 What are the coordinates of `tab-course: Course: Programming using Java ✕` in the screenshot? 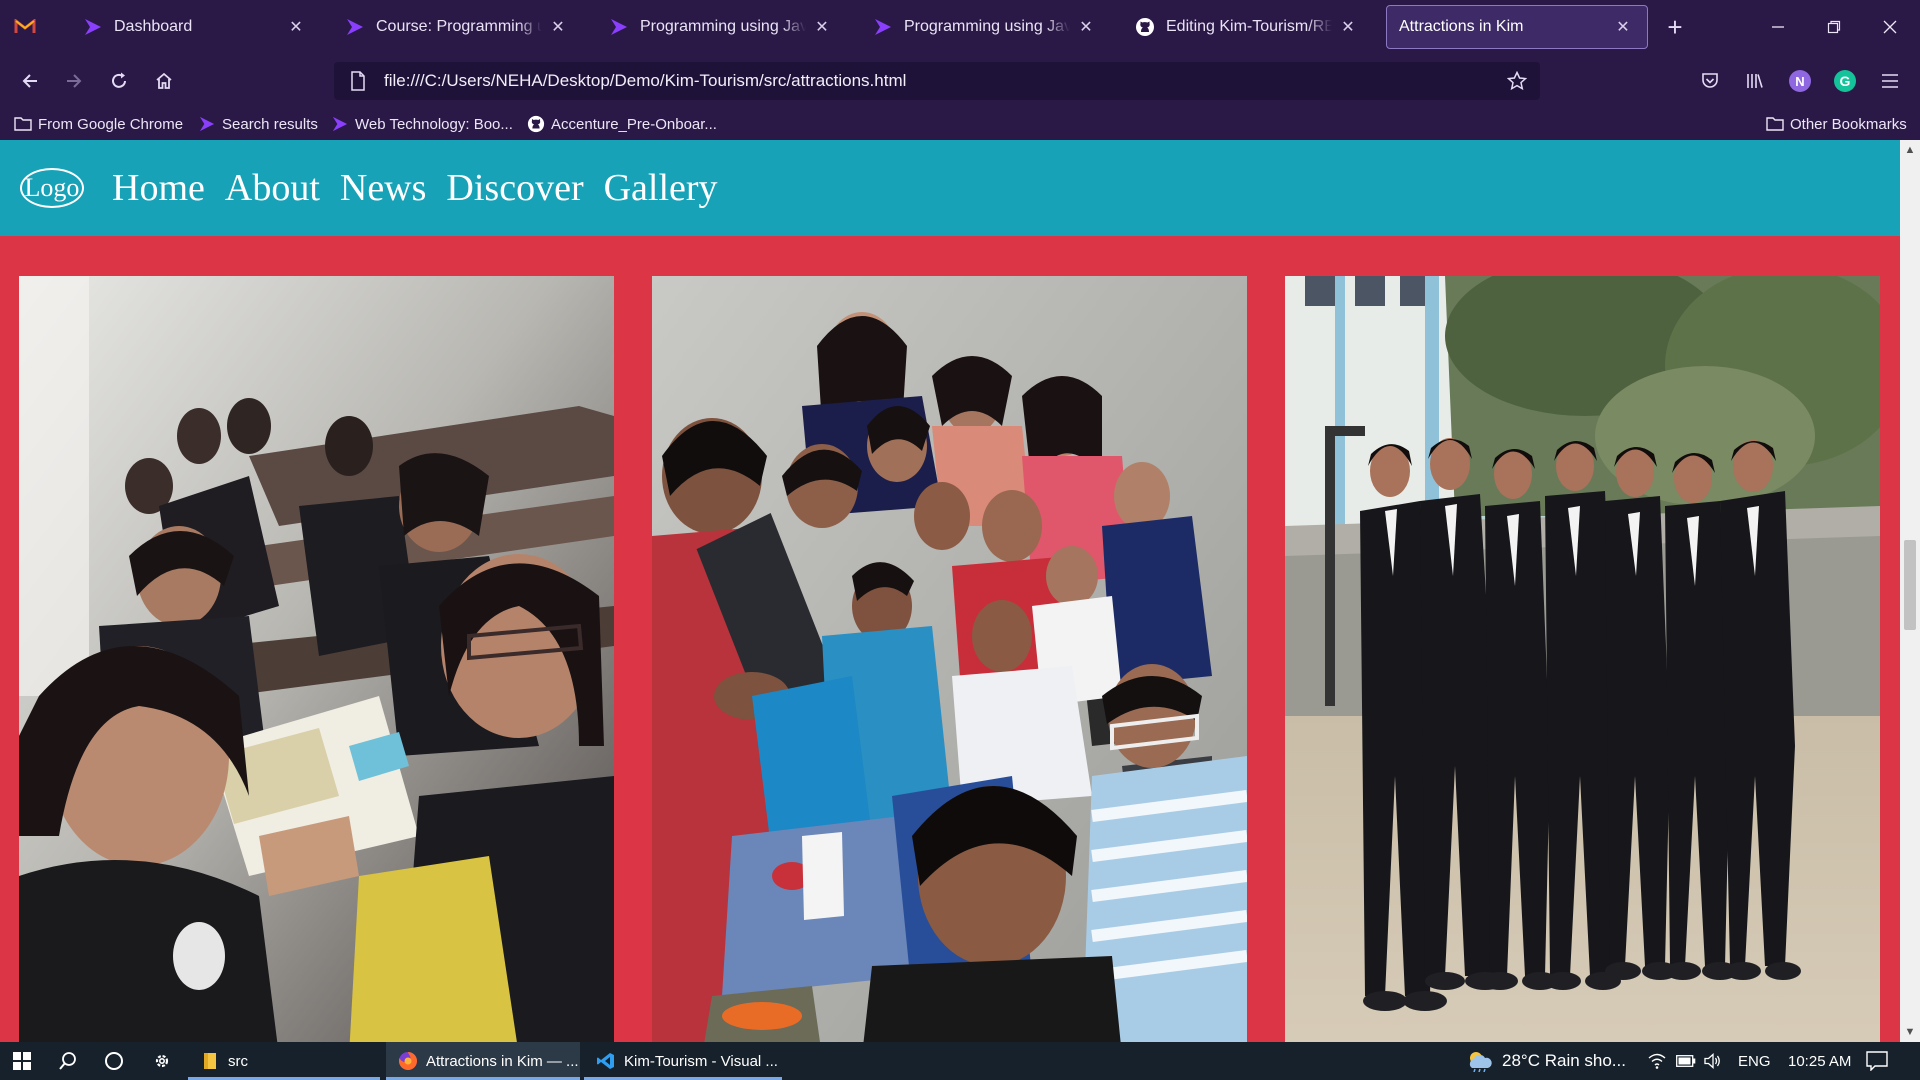 It's located at (457, 27).